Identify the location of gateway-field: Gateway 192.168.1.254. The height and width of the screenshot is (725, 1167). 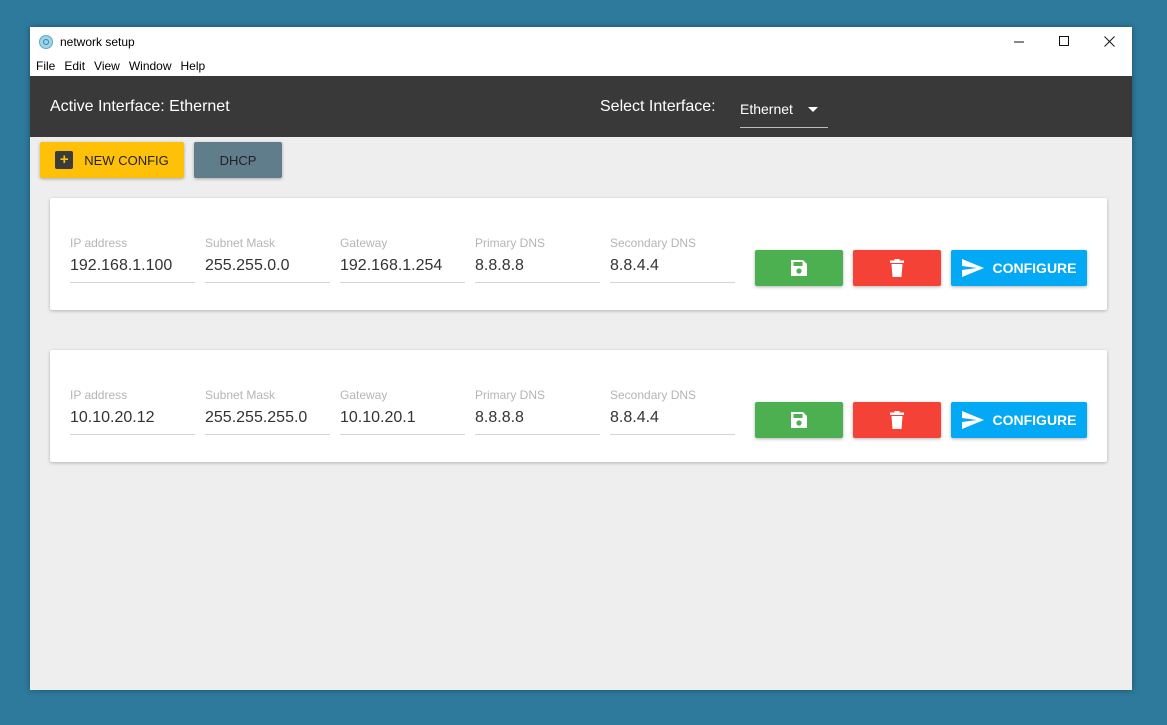
(402, 259).